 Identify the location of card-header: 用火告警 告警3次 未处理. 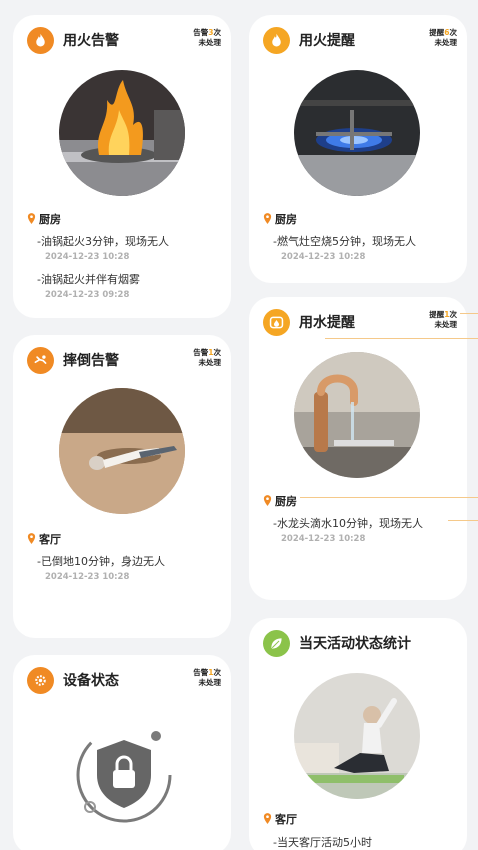
(124, 42).